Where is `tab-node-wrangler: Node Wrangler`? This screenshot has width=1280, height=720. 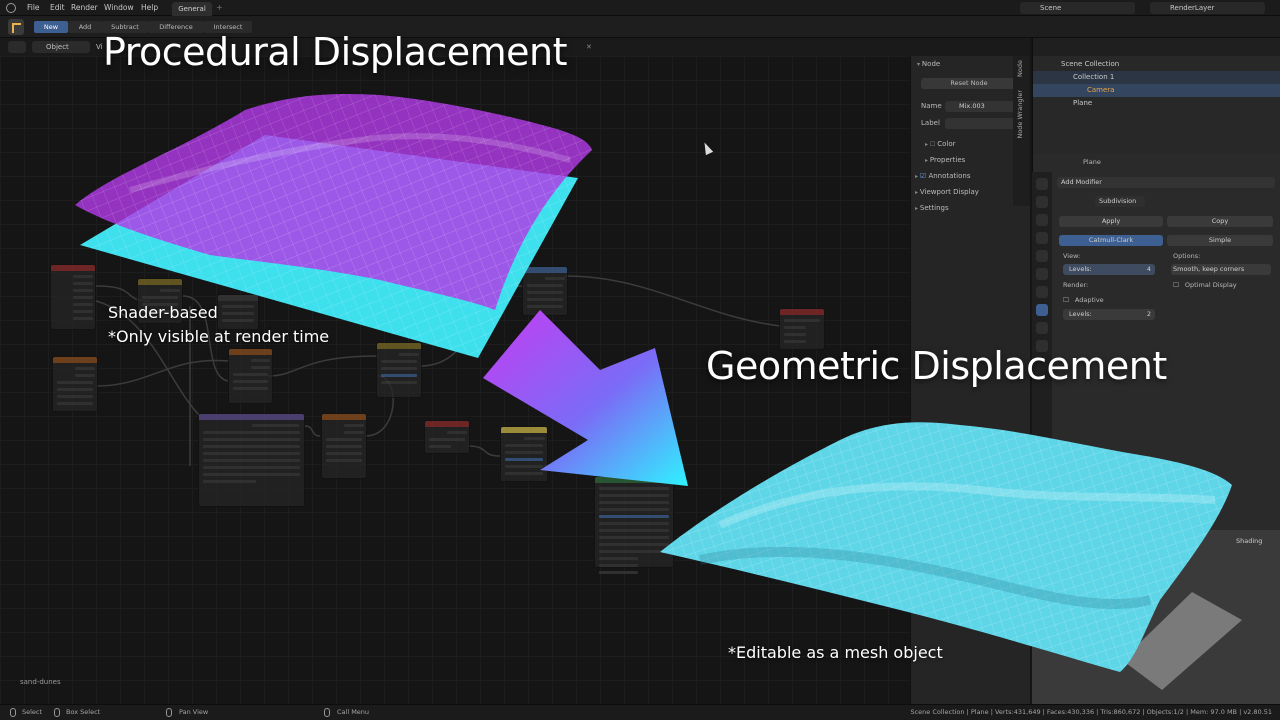
tab-node-wrangler: Node Wrangler is located at coordinates (1020, 114).